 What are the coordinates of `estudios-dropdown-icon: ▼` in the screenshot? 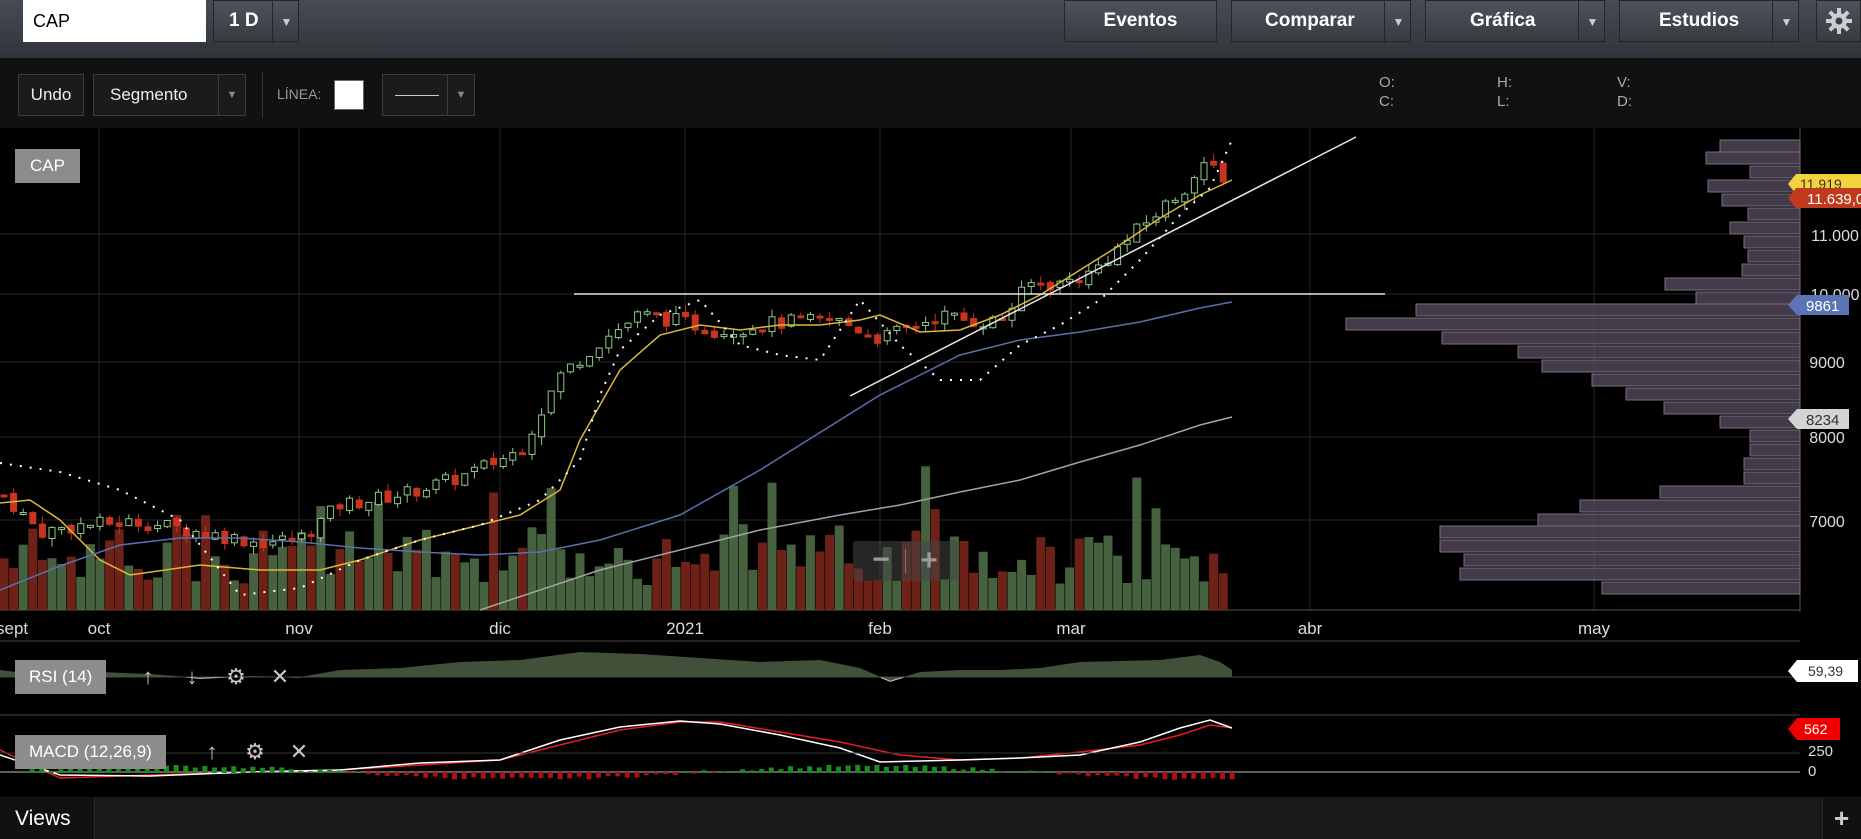 It's located at (1786, 22).